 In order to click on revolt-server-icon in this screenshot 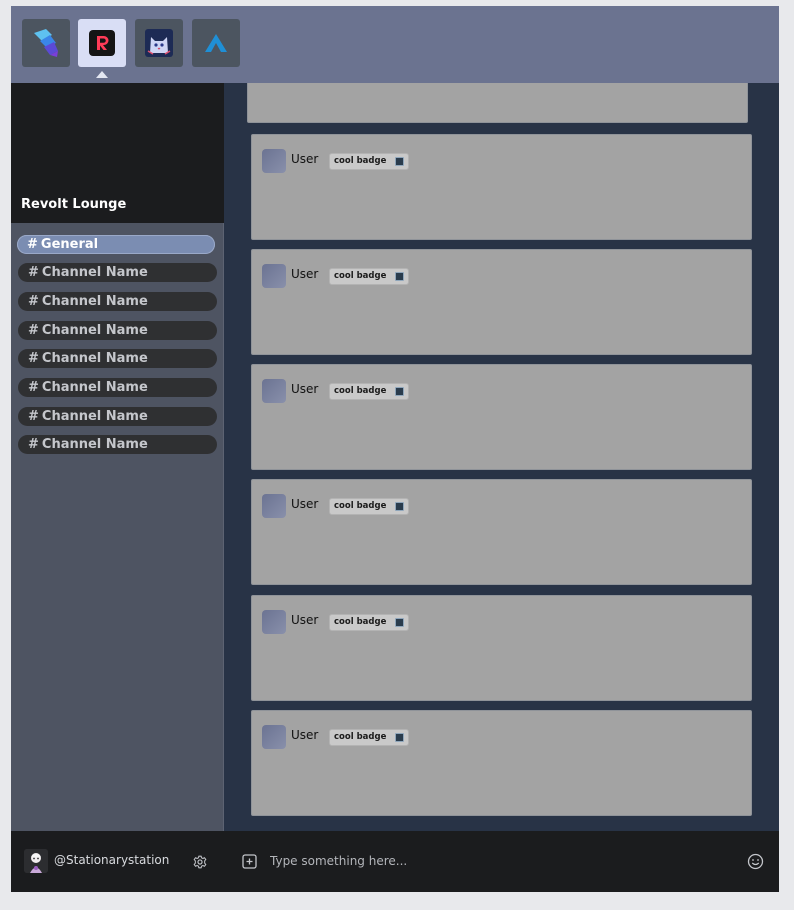, I will do `click(102, 43)`.